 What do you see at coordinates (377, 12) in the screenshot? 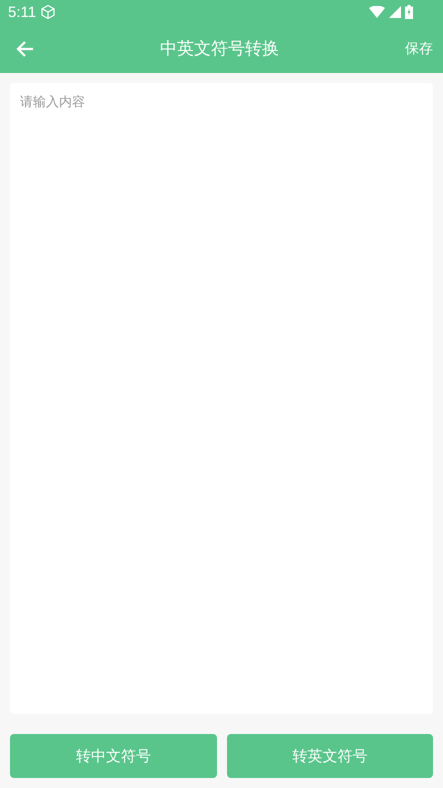
I see `wifi-icon` at bounding box center [377, 12].